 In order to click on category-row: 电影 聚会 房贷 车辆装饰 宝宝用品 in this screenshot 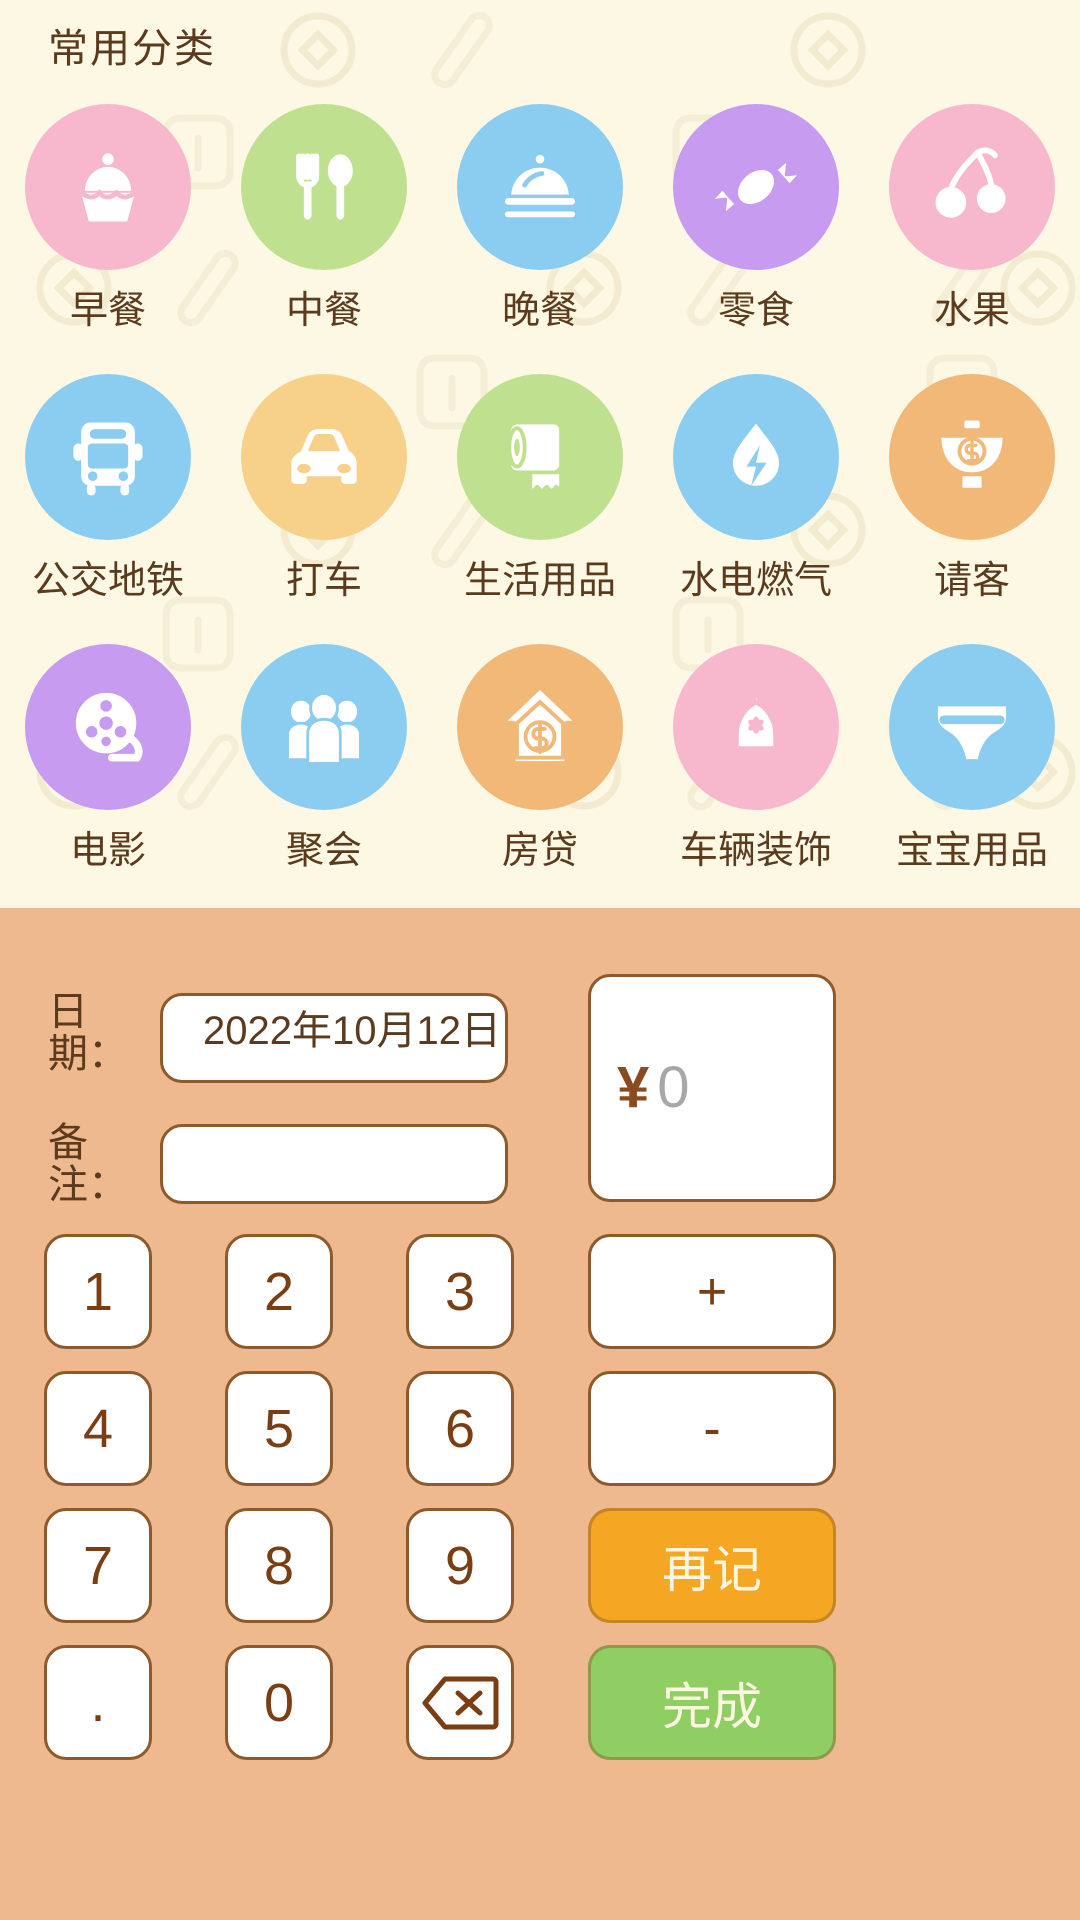, I will do `click(540, 771)`.